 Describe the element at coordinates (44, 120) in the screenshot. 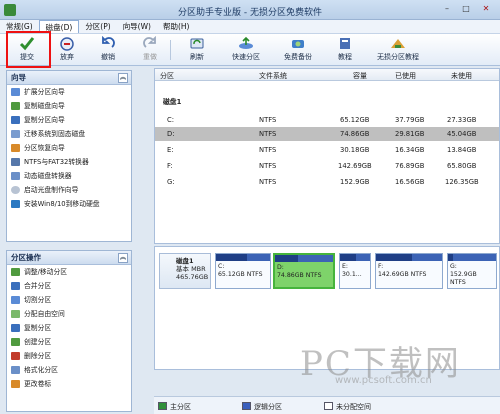

I see `wizard-item-label: 复制分区向导` at that location.